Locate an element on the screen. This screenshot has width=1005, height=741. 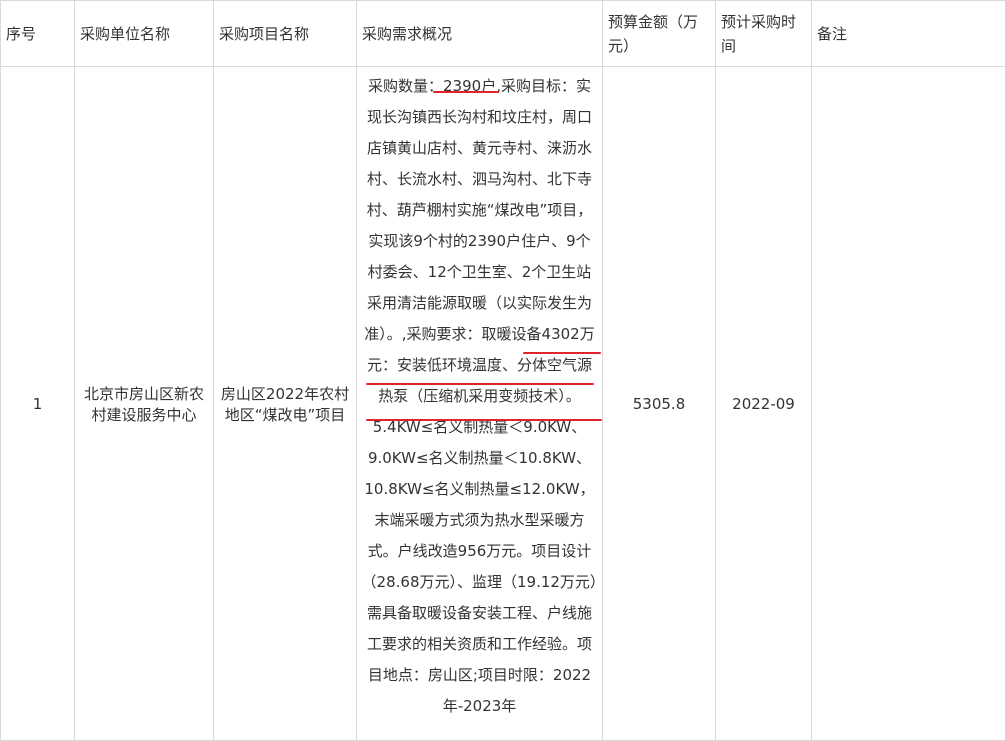
highlight-underline-quantity is located at coordinates (466, 92).